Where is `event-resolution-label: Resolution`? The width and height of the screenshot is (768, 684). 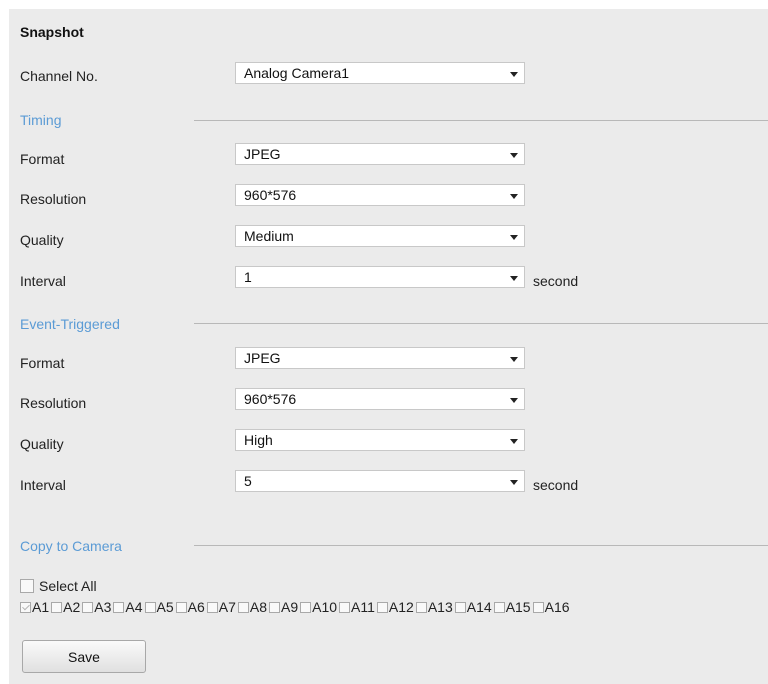
event-resolution-label: Resolution is located at coordinates (53, 403).